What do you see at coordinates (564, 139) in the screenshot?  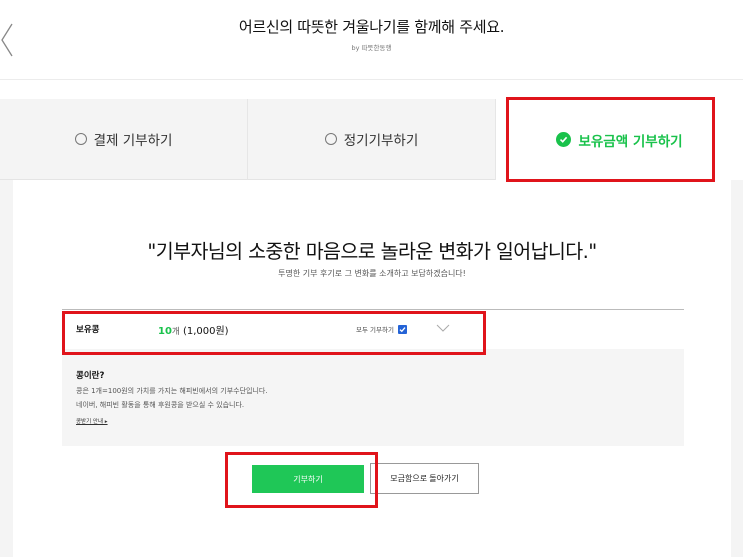 I see `check-circle-icon` at bounding box center [564, 139].